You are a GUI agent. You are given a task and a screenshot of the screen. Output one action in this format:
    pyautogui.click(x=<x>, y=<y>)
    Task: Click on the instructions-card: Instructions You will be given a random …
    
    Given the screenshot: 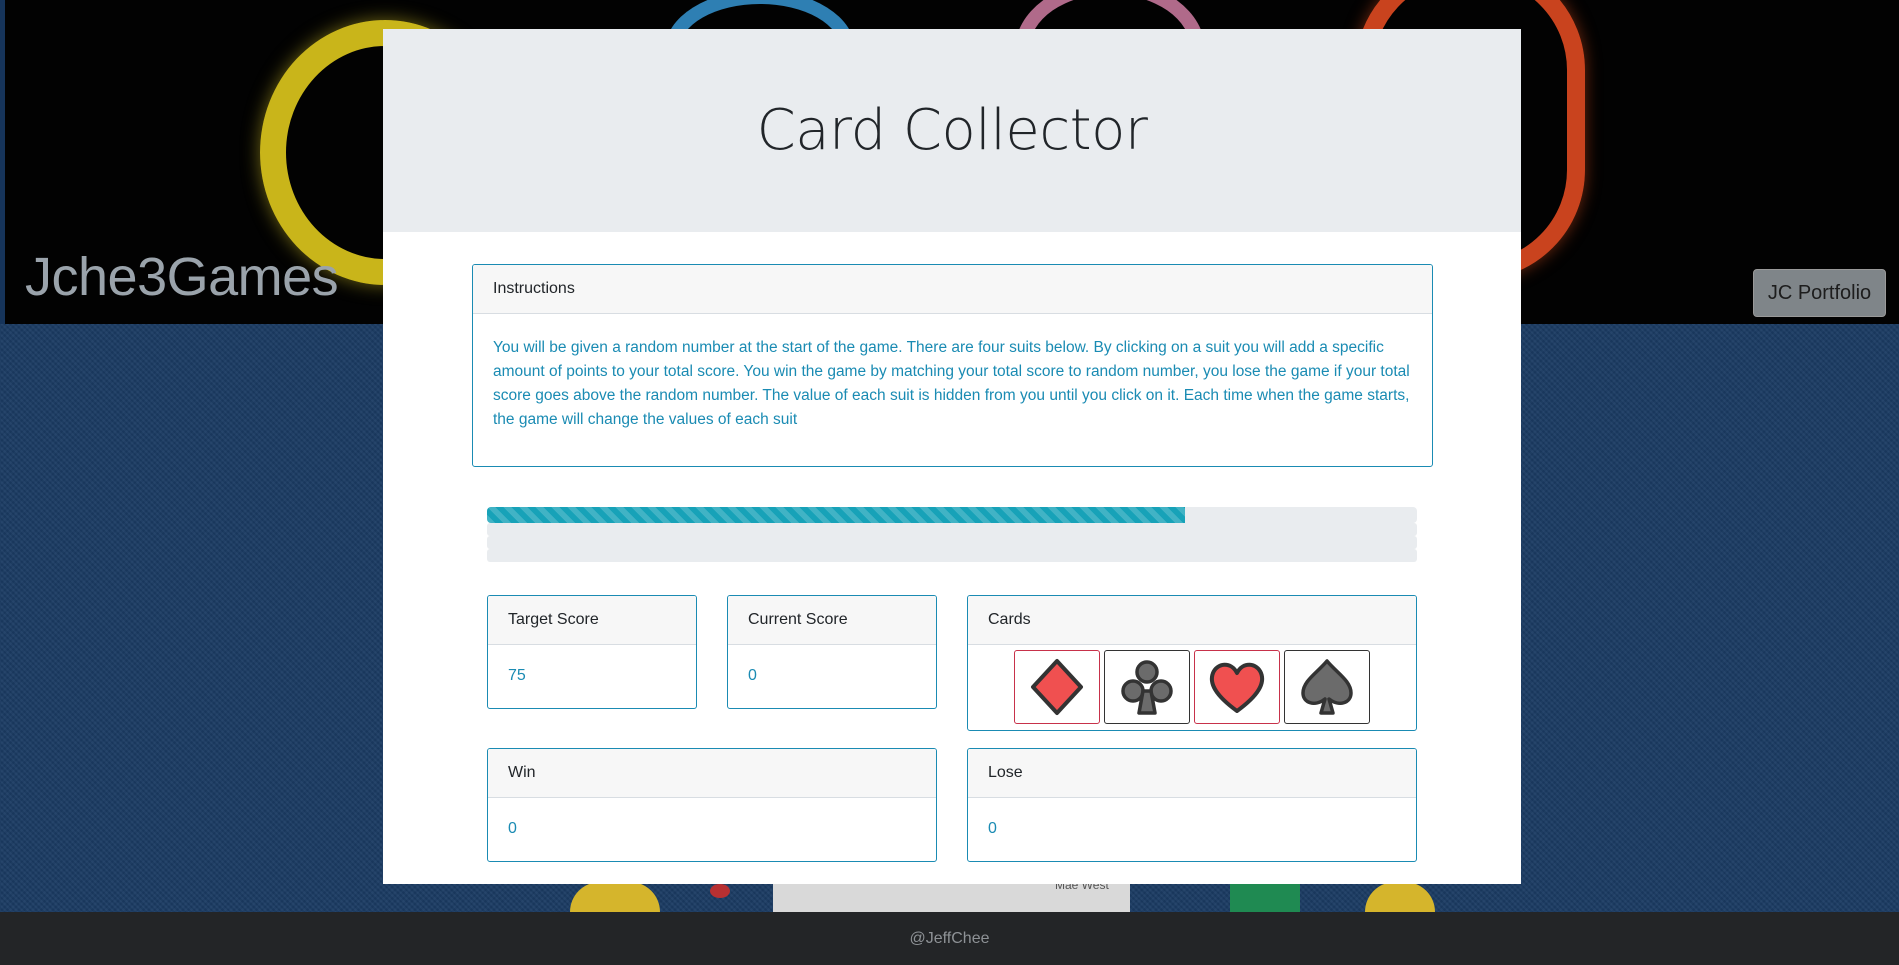 What is the action you would take?
    pyautogui.click(x=952, y=365)
    